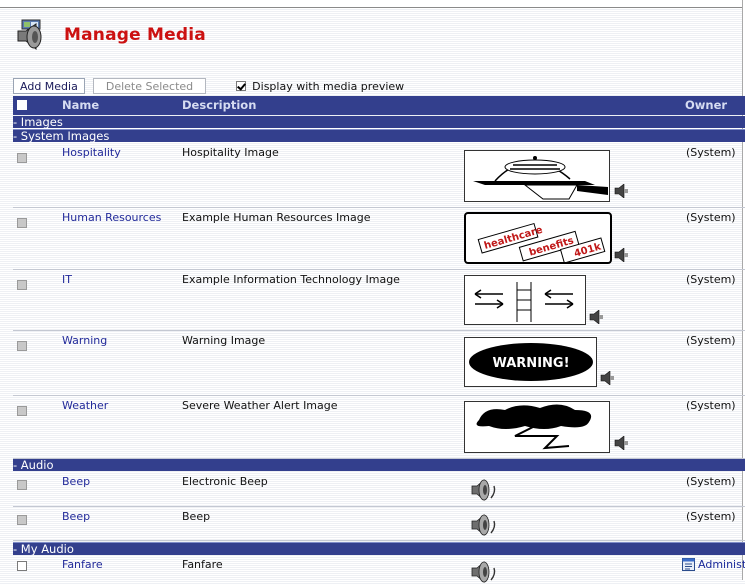 This screenshot has height=584, width=745. Describe the element at coordinates (537, 427) in the screenshot. I see `weather-preview-image` at that location.